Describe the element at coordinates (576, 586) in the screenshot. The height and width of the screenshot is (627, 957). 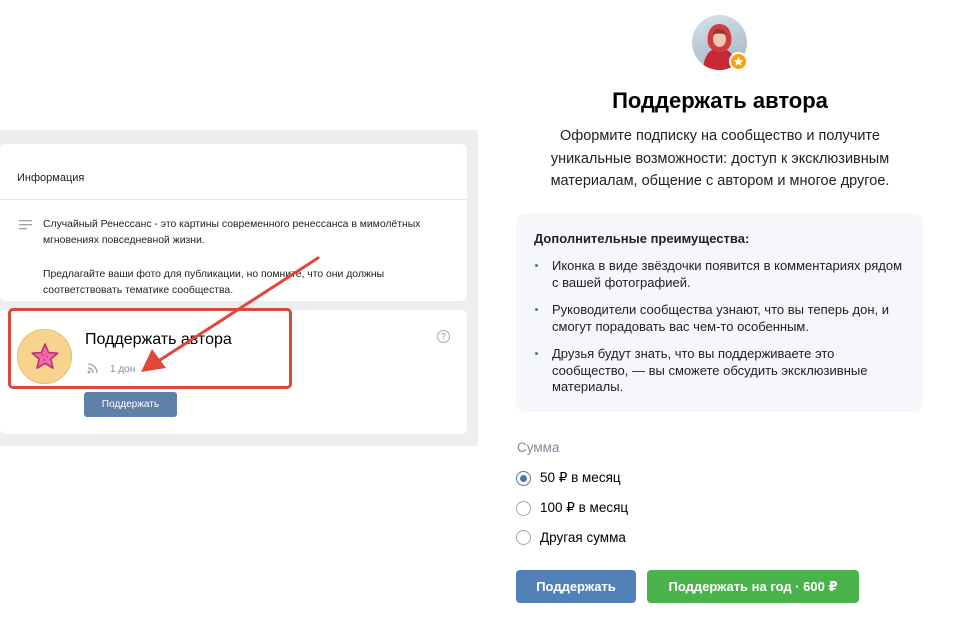
I see `support-button: Поддержать` at that location.